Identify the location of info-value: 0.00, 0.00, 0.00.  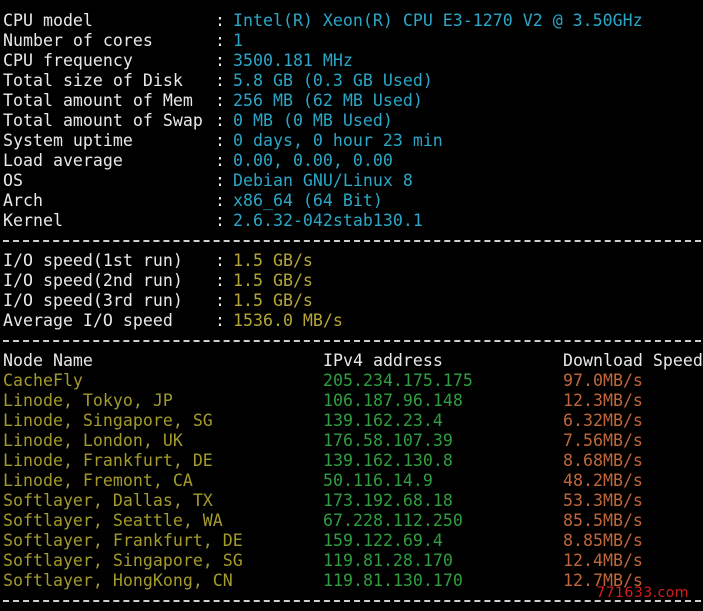
(313, 160).